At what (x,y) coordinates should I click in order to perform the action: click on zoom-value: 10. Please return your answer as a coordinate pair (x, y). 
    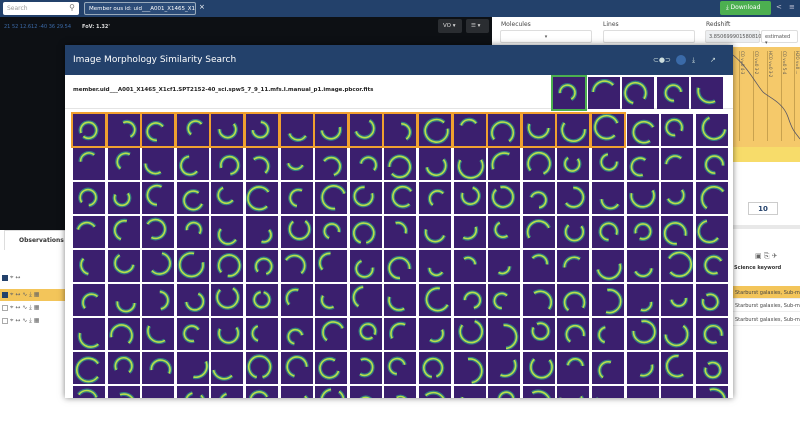
    Looking at the image, I should click on (763, 208).